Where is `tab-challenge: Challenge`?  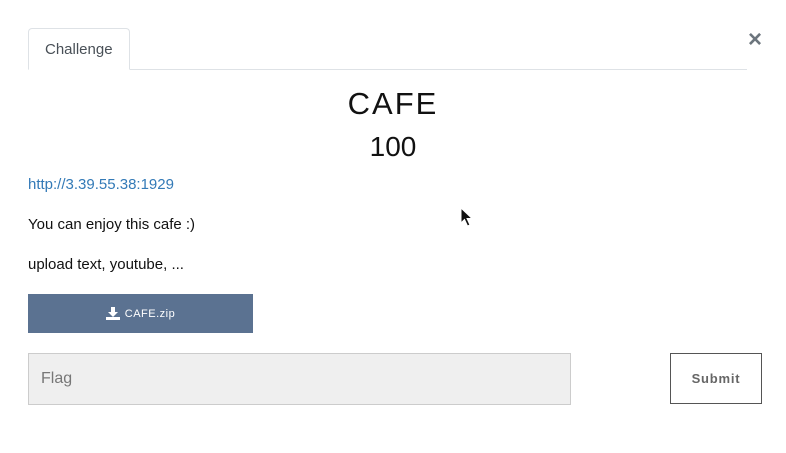
tab-challenge: Challenge is located at coordinates (79, 49).